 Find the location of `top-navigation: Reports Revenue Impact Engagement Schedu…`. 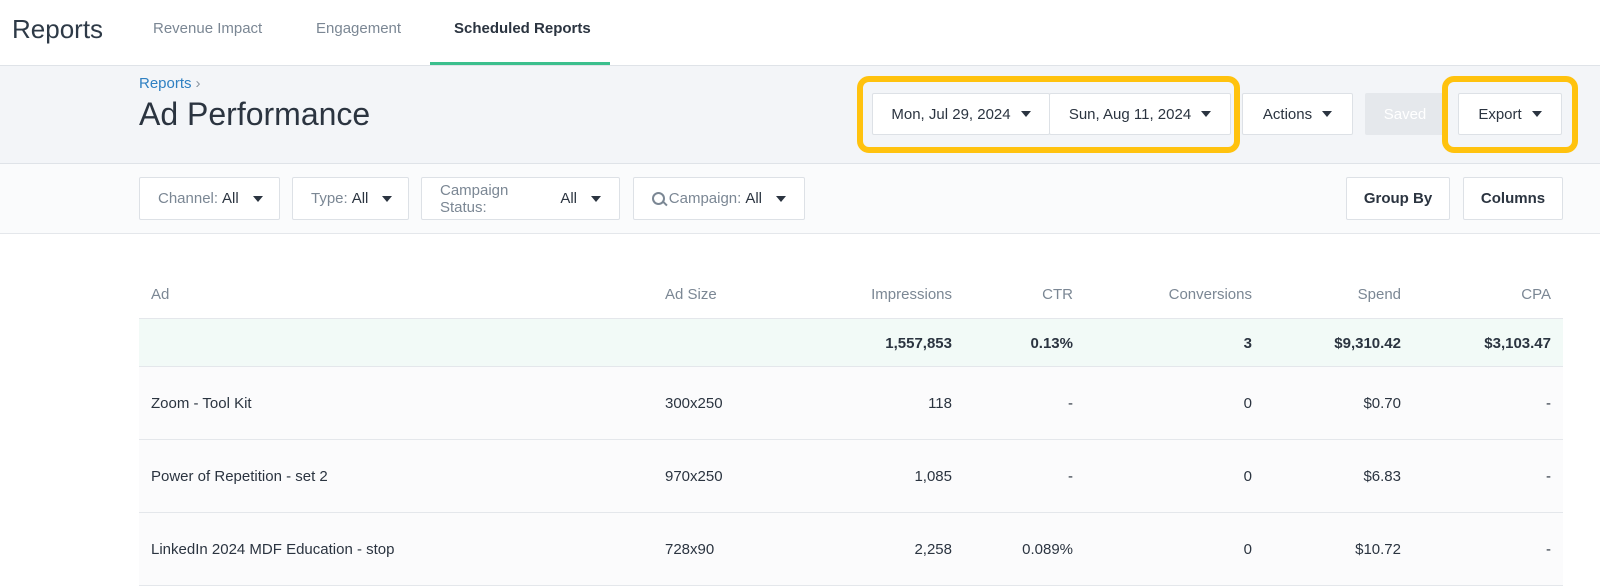

top-navigation: Reports Revenue Impact Engagement Schedu… is located at coordinates (800, 33).